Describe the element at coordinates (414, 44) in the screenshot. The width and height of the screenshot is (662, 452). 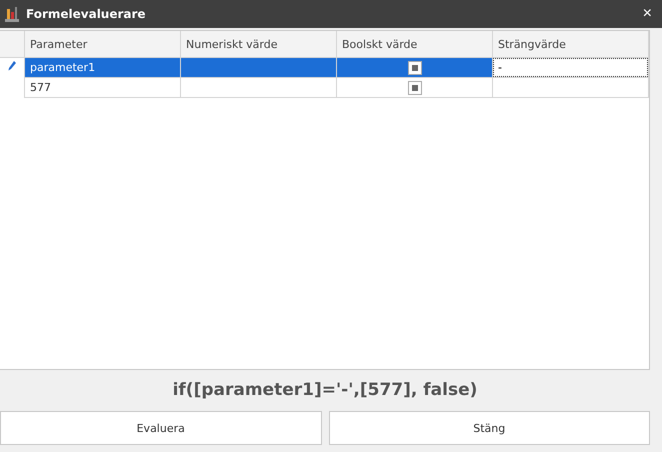
I see `column-header: Boolskt värde` at that location.